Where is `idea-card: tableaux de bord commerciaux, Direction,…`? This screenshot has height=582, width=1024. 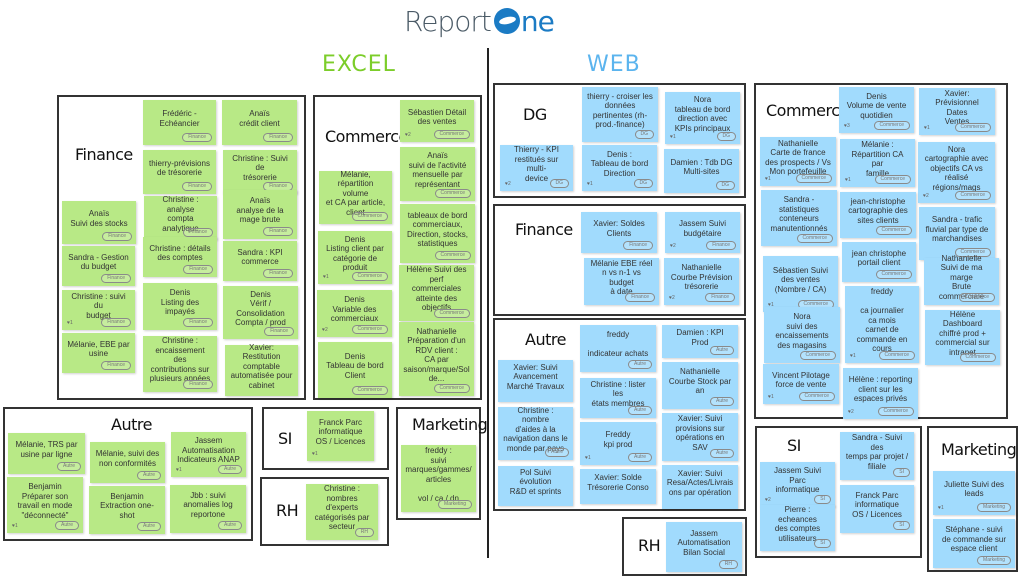 idea-card: tableaux de bord commerciaux, Direction,… is located at coordinates (437, 233).